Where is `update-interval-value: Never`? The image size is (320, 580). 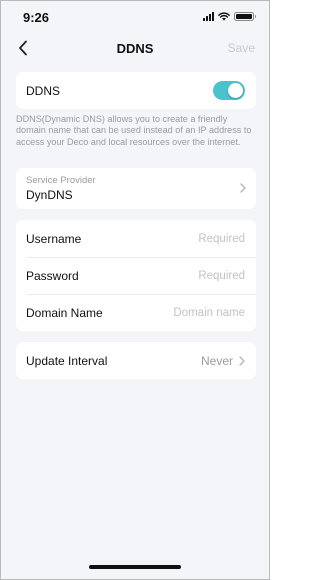
update-interval-value: Never is located at coordinates (216, 360).